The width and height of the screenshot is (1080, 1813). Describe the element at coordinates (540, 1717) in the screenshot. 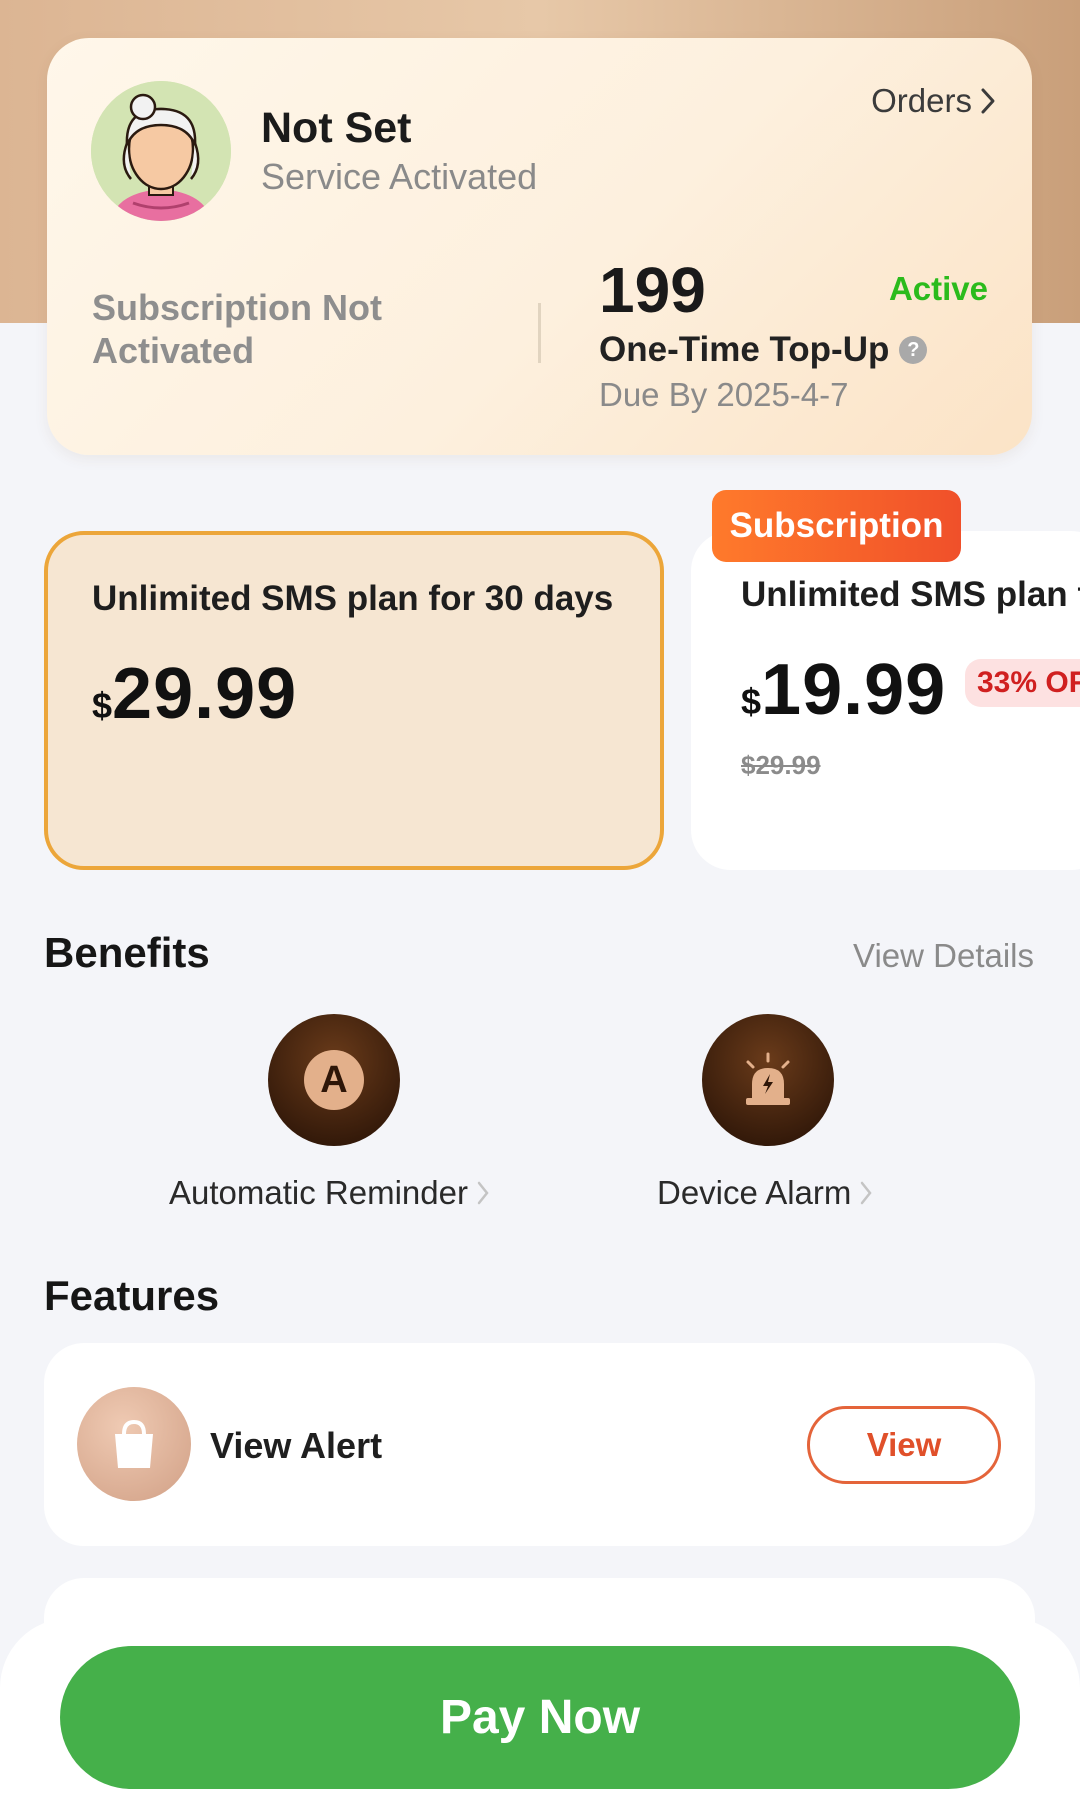

I see `pay-now-button: Pay Now` at that location.